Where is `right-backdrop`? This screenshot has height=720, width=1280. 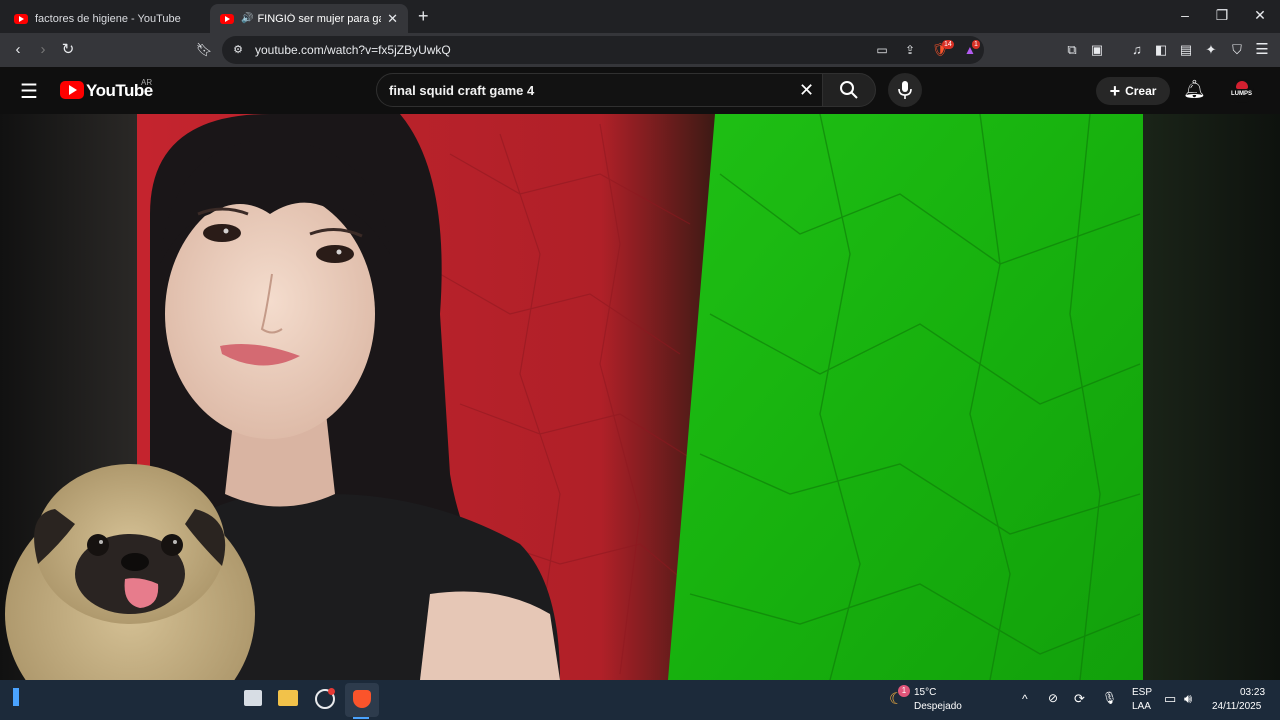 right-backdrop is located at coordinates (1211, 397).